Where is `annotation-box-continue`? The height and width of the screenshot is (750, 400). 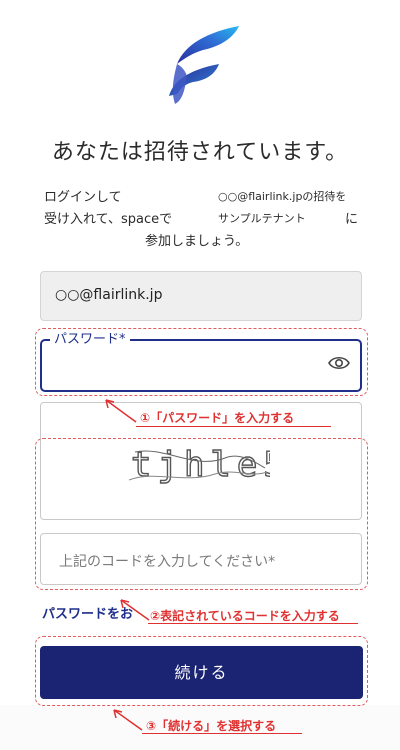 annotation-box-continue is located at coordinates (201, 671).